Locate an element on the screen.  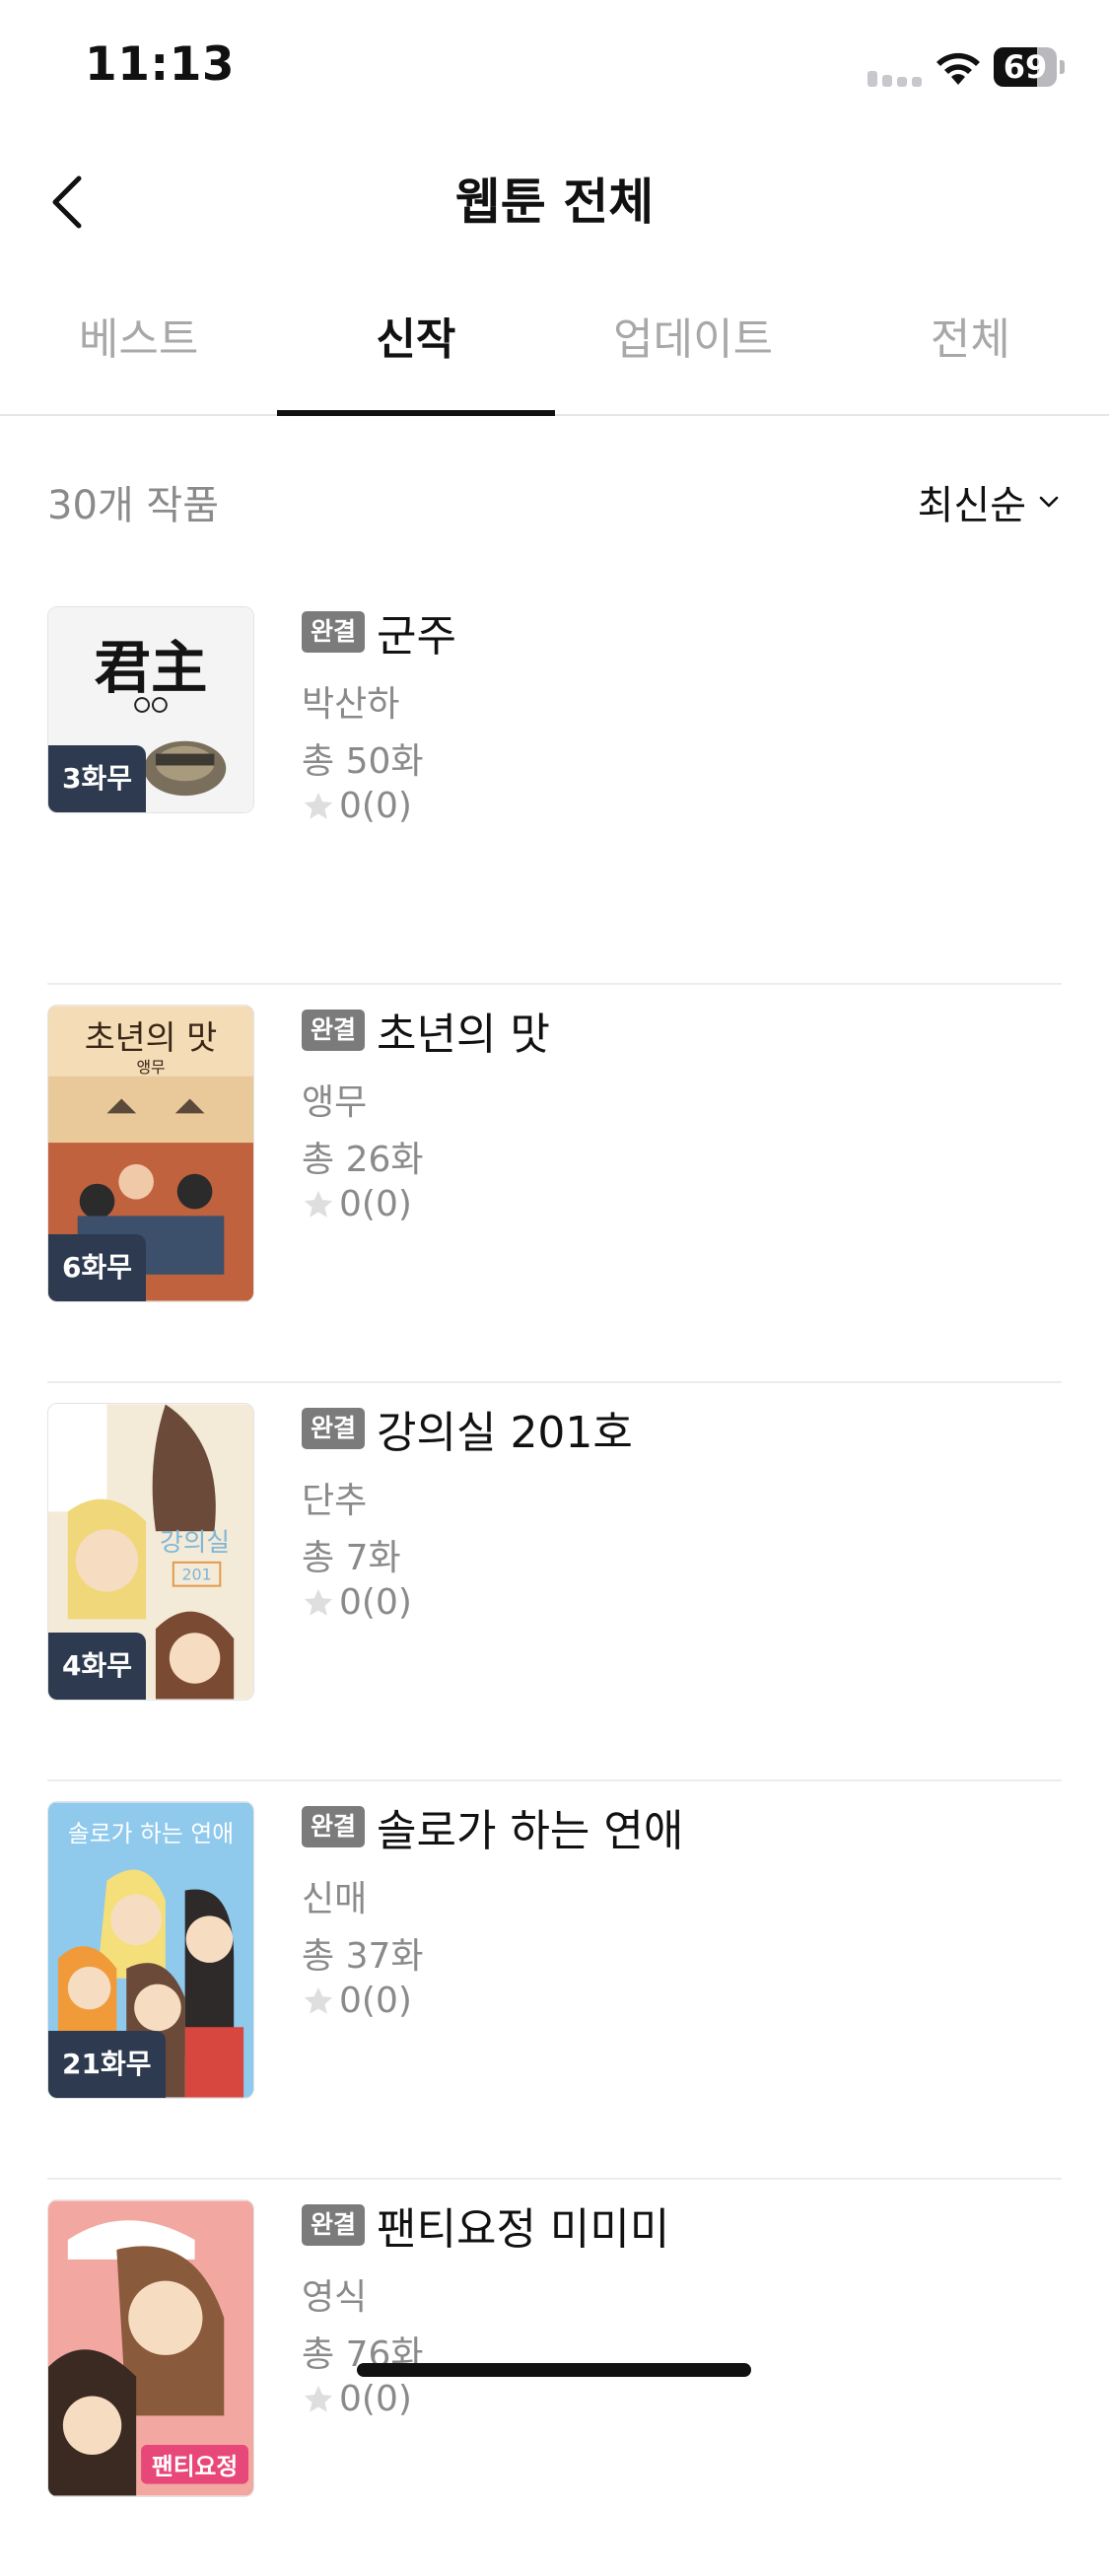
free-episodes-badge: 4화무 is located at coordinates (98, 1666).